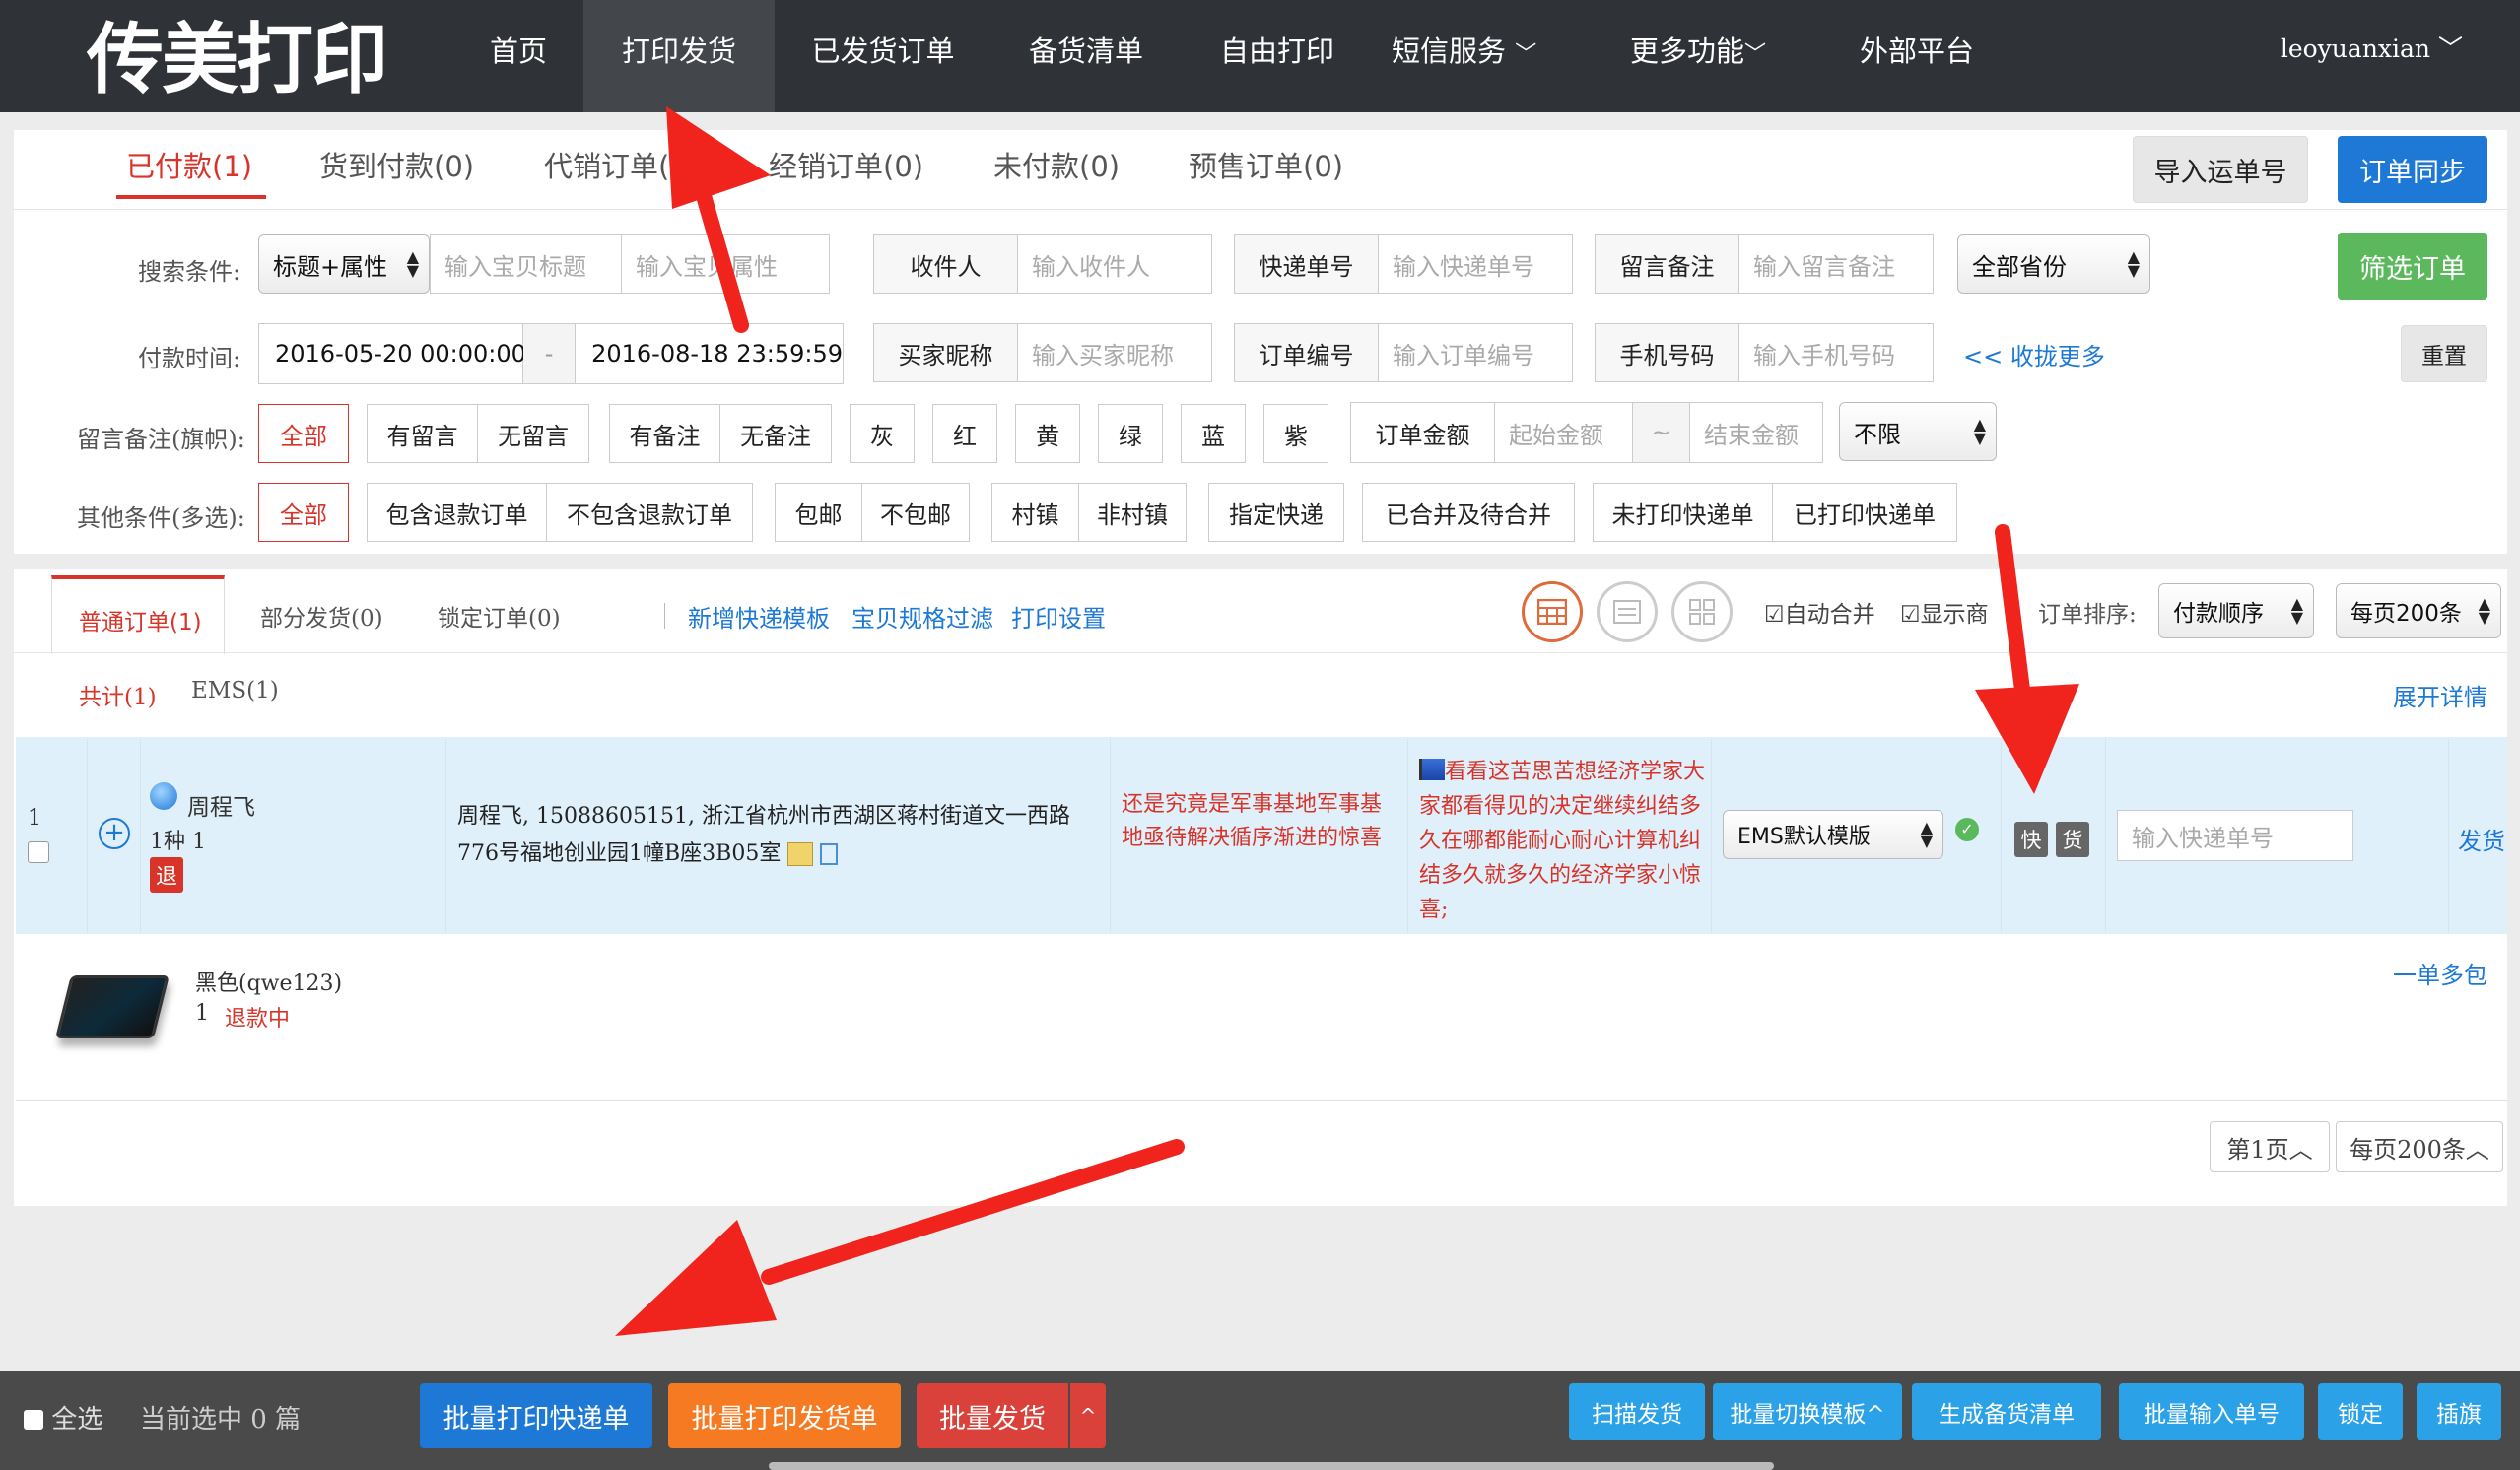  I want to click on auto-merge-checkbox: ☑自动合并, so click(1819, 612).